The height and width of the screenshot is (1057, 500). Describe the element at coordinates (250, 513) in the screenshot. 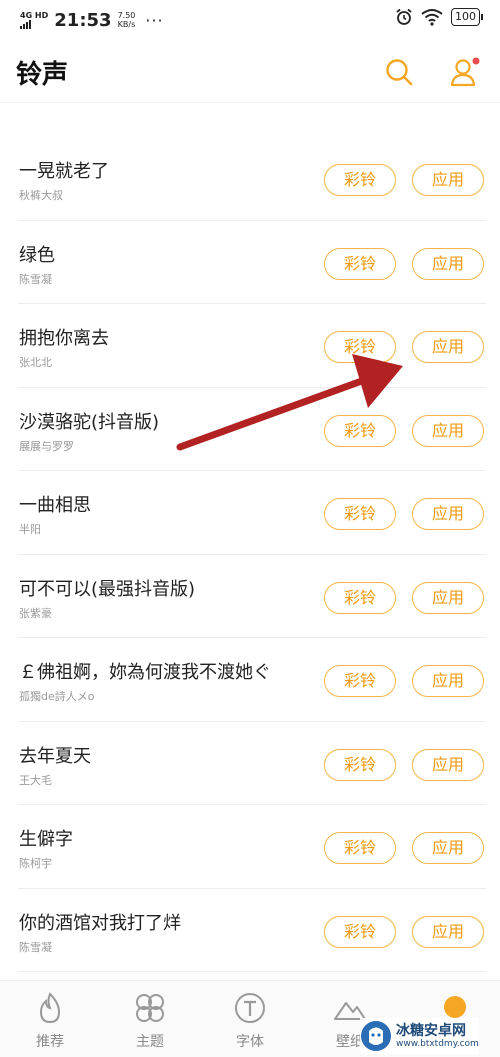

I see `list-item: 一曲相思半阳 彩铃 应用` at that location.